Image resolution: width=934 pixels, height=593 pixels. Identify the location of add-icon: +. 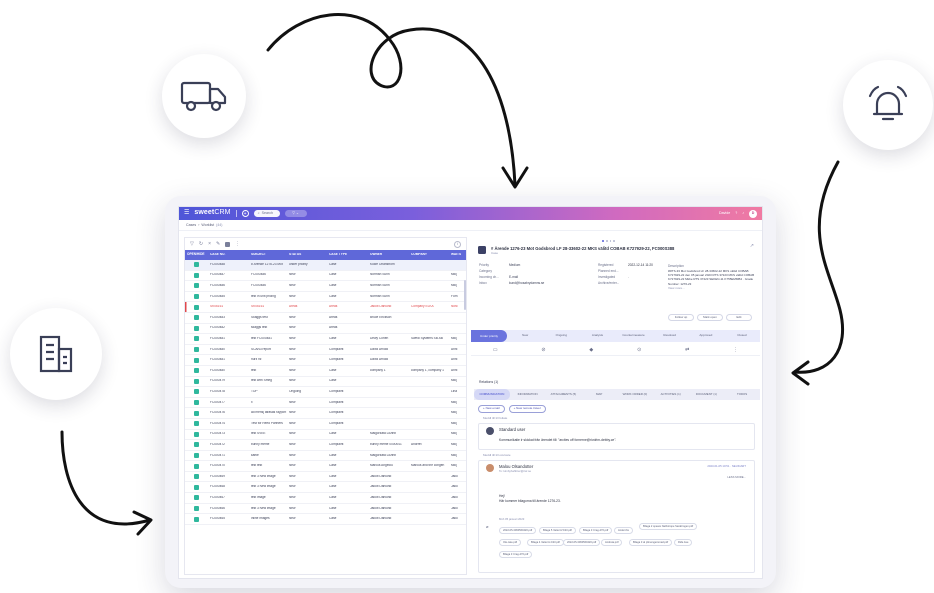
(245, 213).